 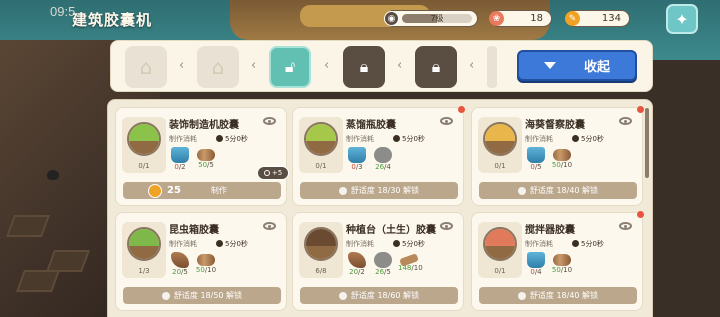 I want to click on unlock-label: 舒适度 18/40 解锁, so click(x=564, y=190).